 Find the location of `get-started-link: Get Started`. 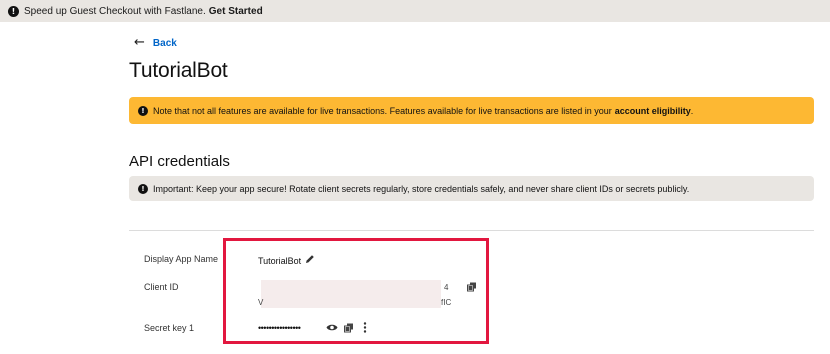

get-started-link: Get Started is located at coordinates (236, 11).